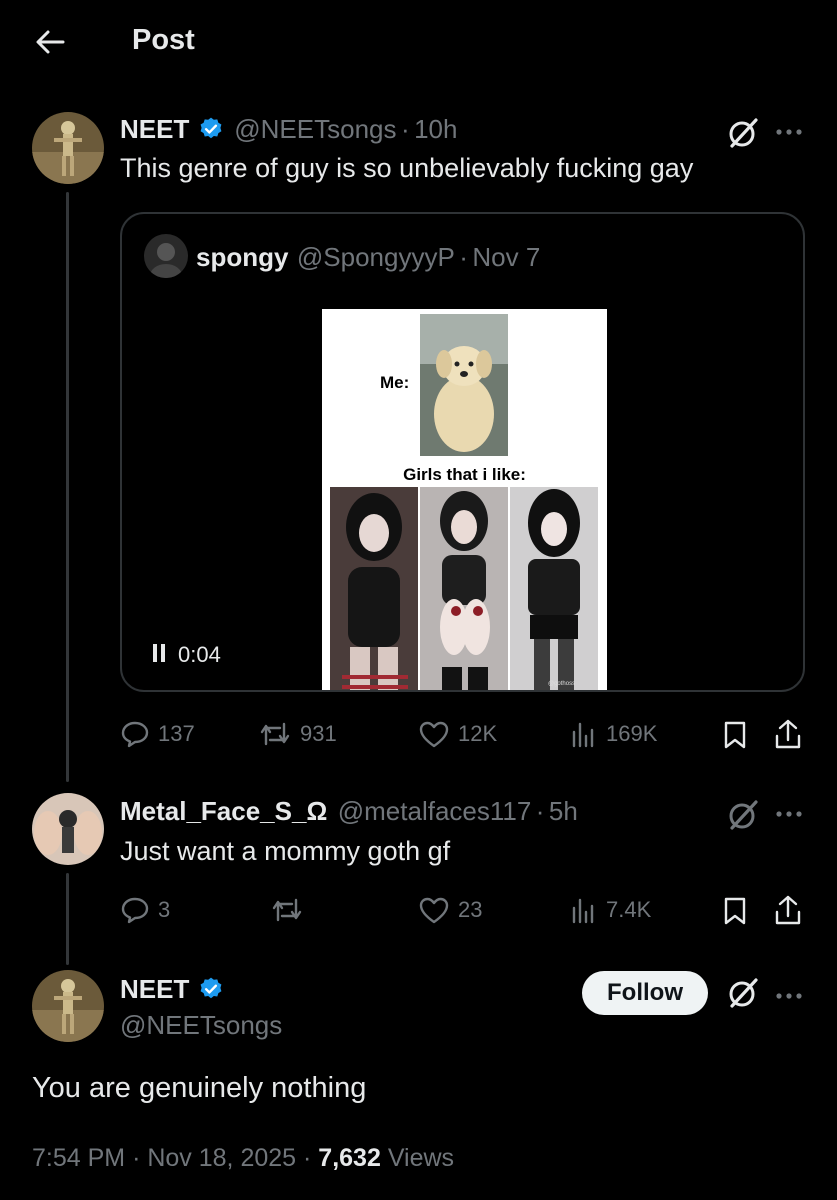 The height and width of the screenshot is (1200, 837). What do you see at coordinates (375, 257) in the screenshot?
I see `quote-author-handle: @SpongyyyP` at bounding box center [375, 257].